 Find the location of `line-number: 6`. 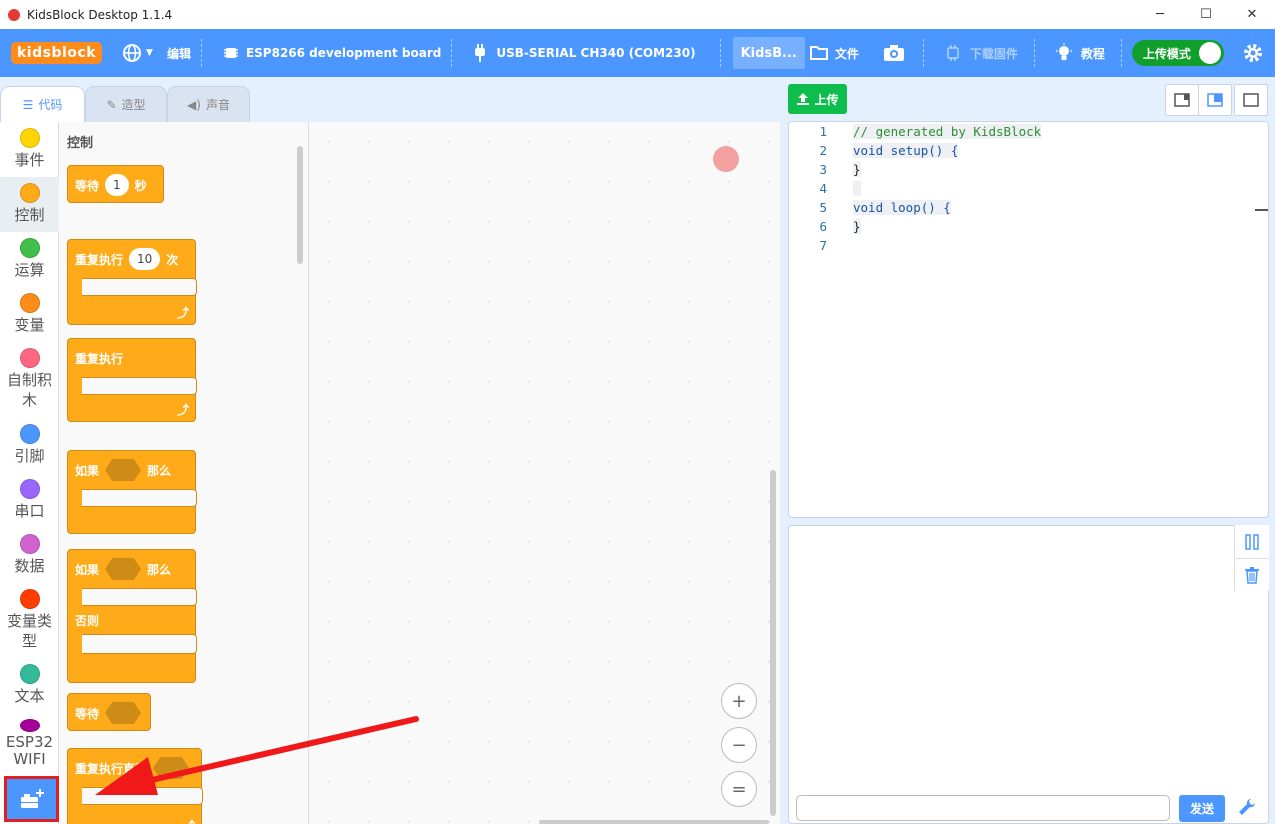

line-number: 6 is located at coordinates (823, 226).